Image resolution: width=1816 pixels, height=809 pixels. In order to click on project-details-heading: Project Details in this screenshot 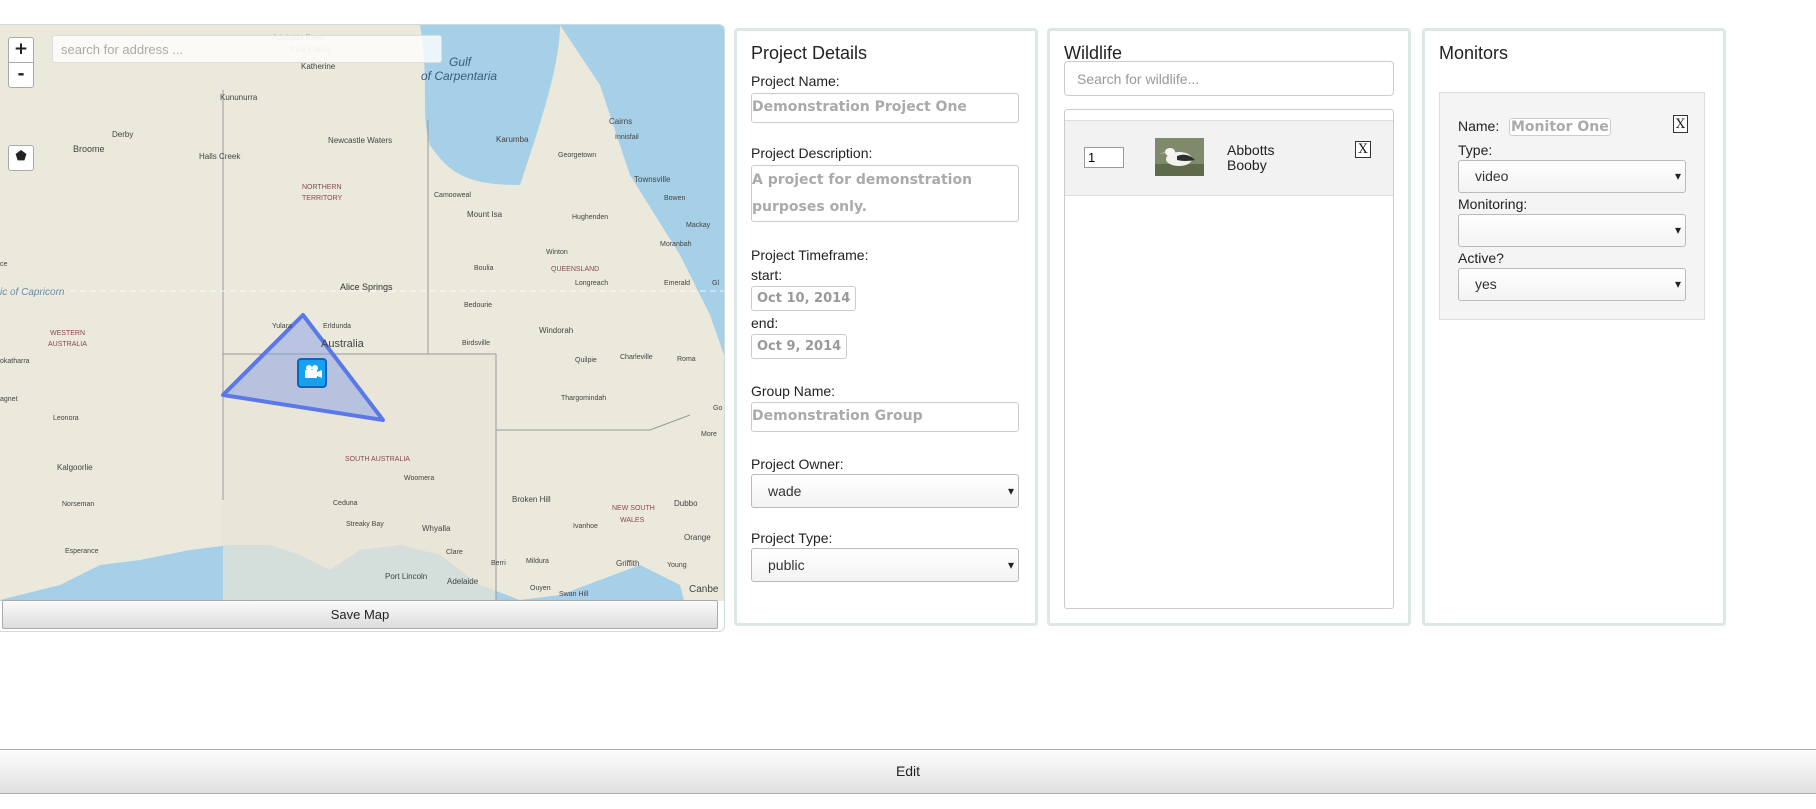, I will do `click(809, 53)`.